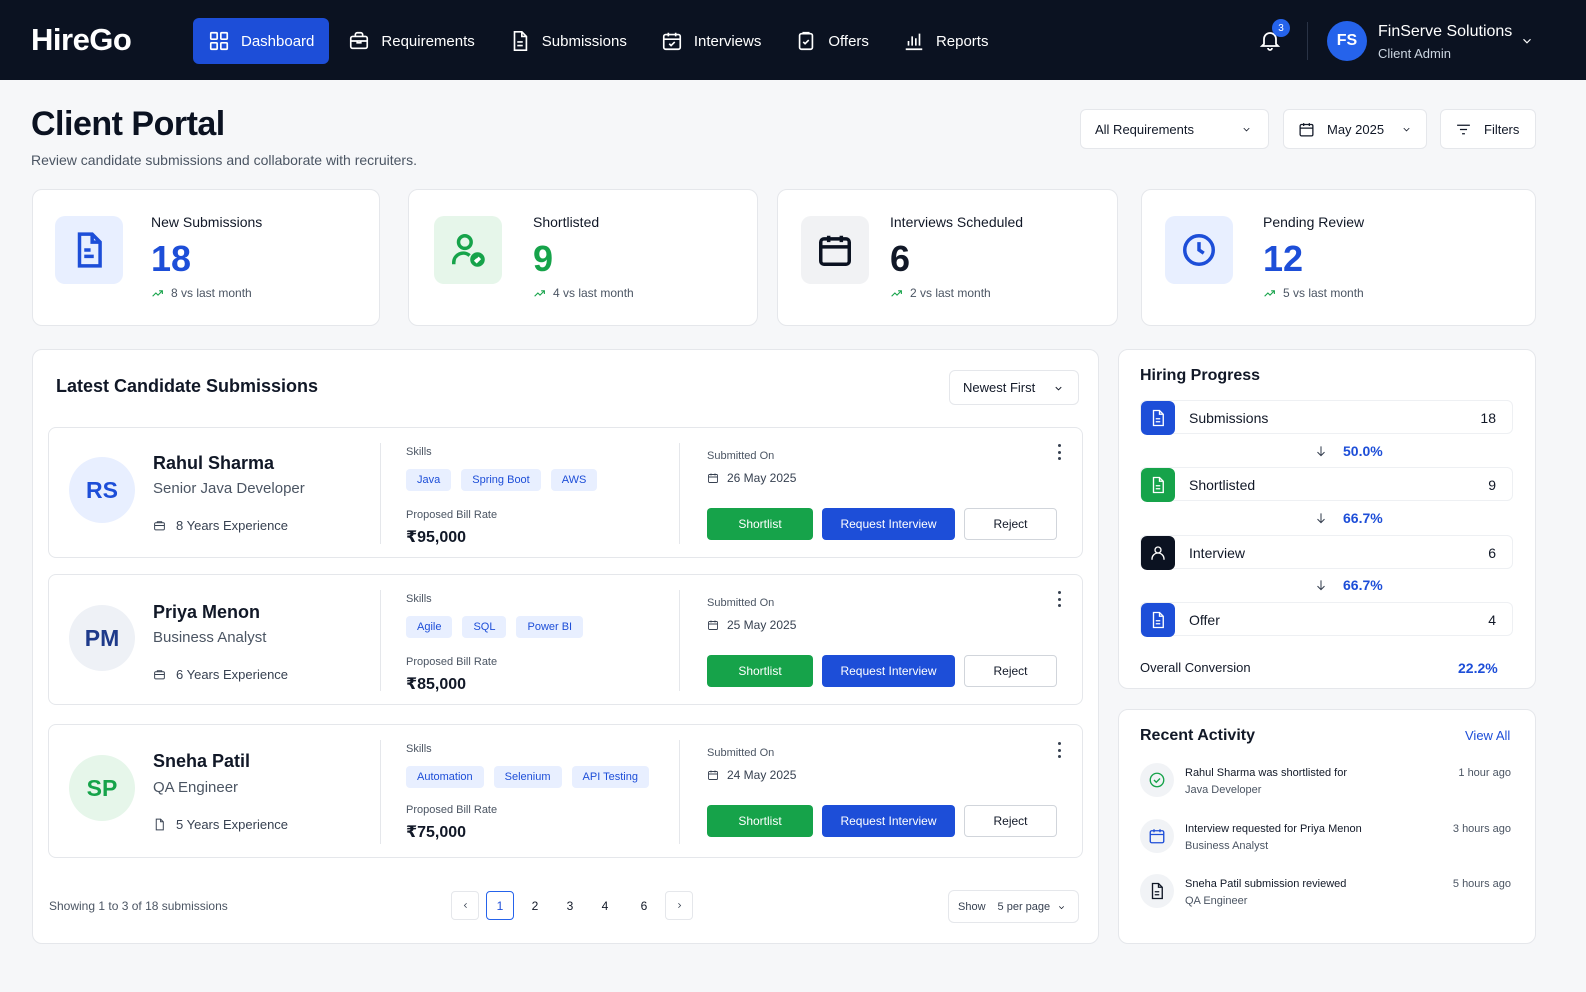 The width and height of the screenshot is (1586, 992). Describe the element at coordinates (500, 905) in the screenshot. I see `page-button-1: 1` at that location.